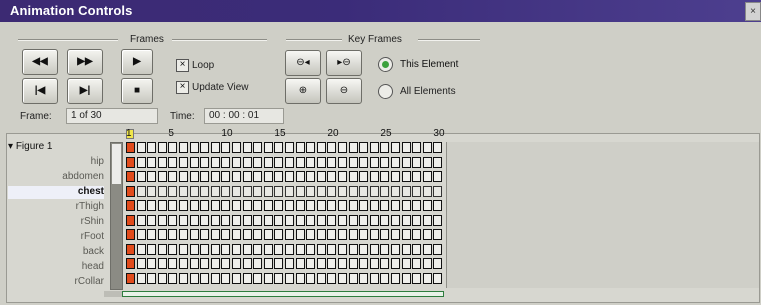 This screenshot has height=305, width=761. What do you see at coordinates (56, 267) in the screenshot?
I see `track-row: head` at bounding box center [56, 267].